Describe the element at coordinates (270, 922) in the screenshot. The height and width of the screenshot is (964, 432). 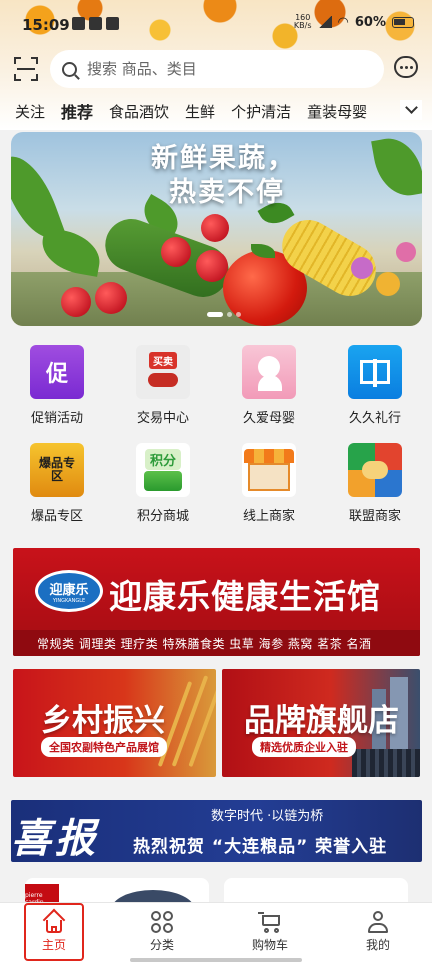
I see `cart-icon` at that location.